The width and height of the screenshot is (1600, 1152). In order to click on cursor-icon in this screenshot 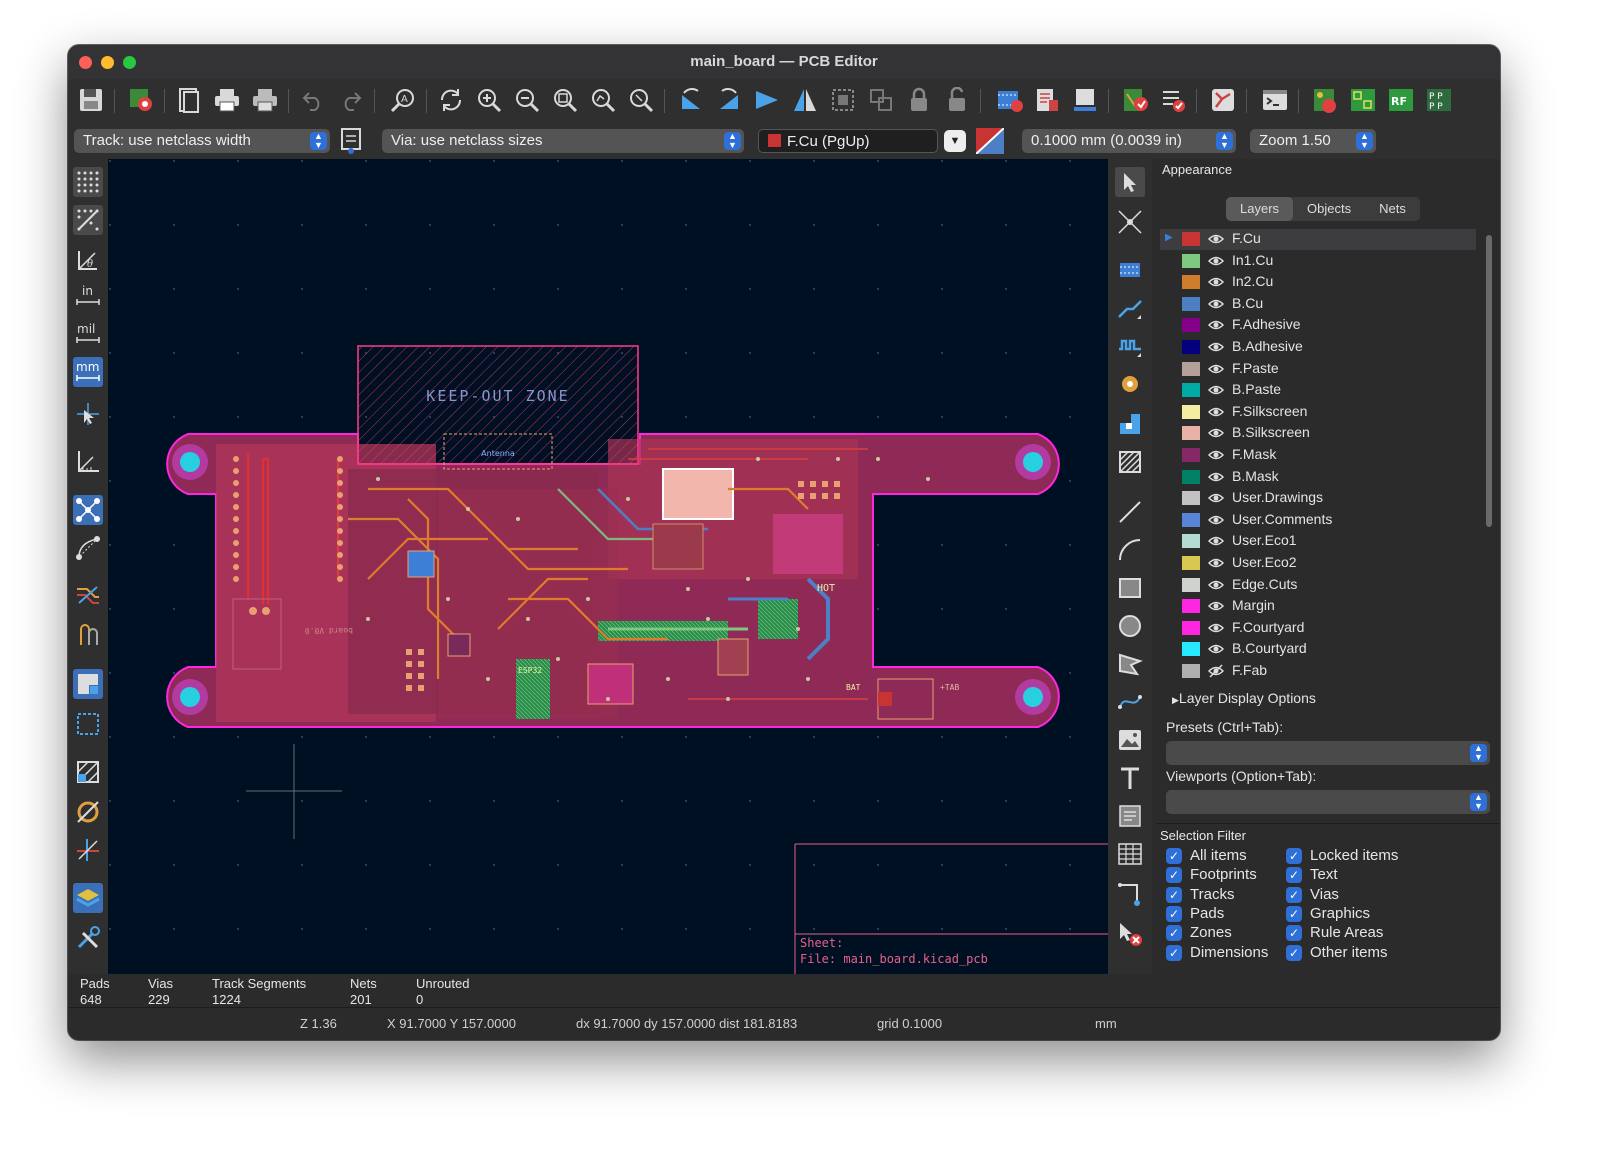, I will do `click(88, 414)`.